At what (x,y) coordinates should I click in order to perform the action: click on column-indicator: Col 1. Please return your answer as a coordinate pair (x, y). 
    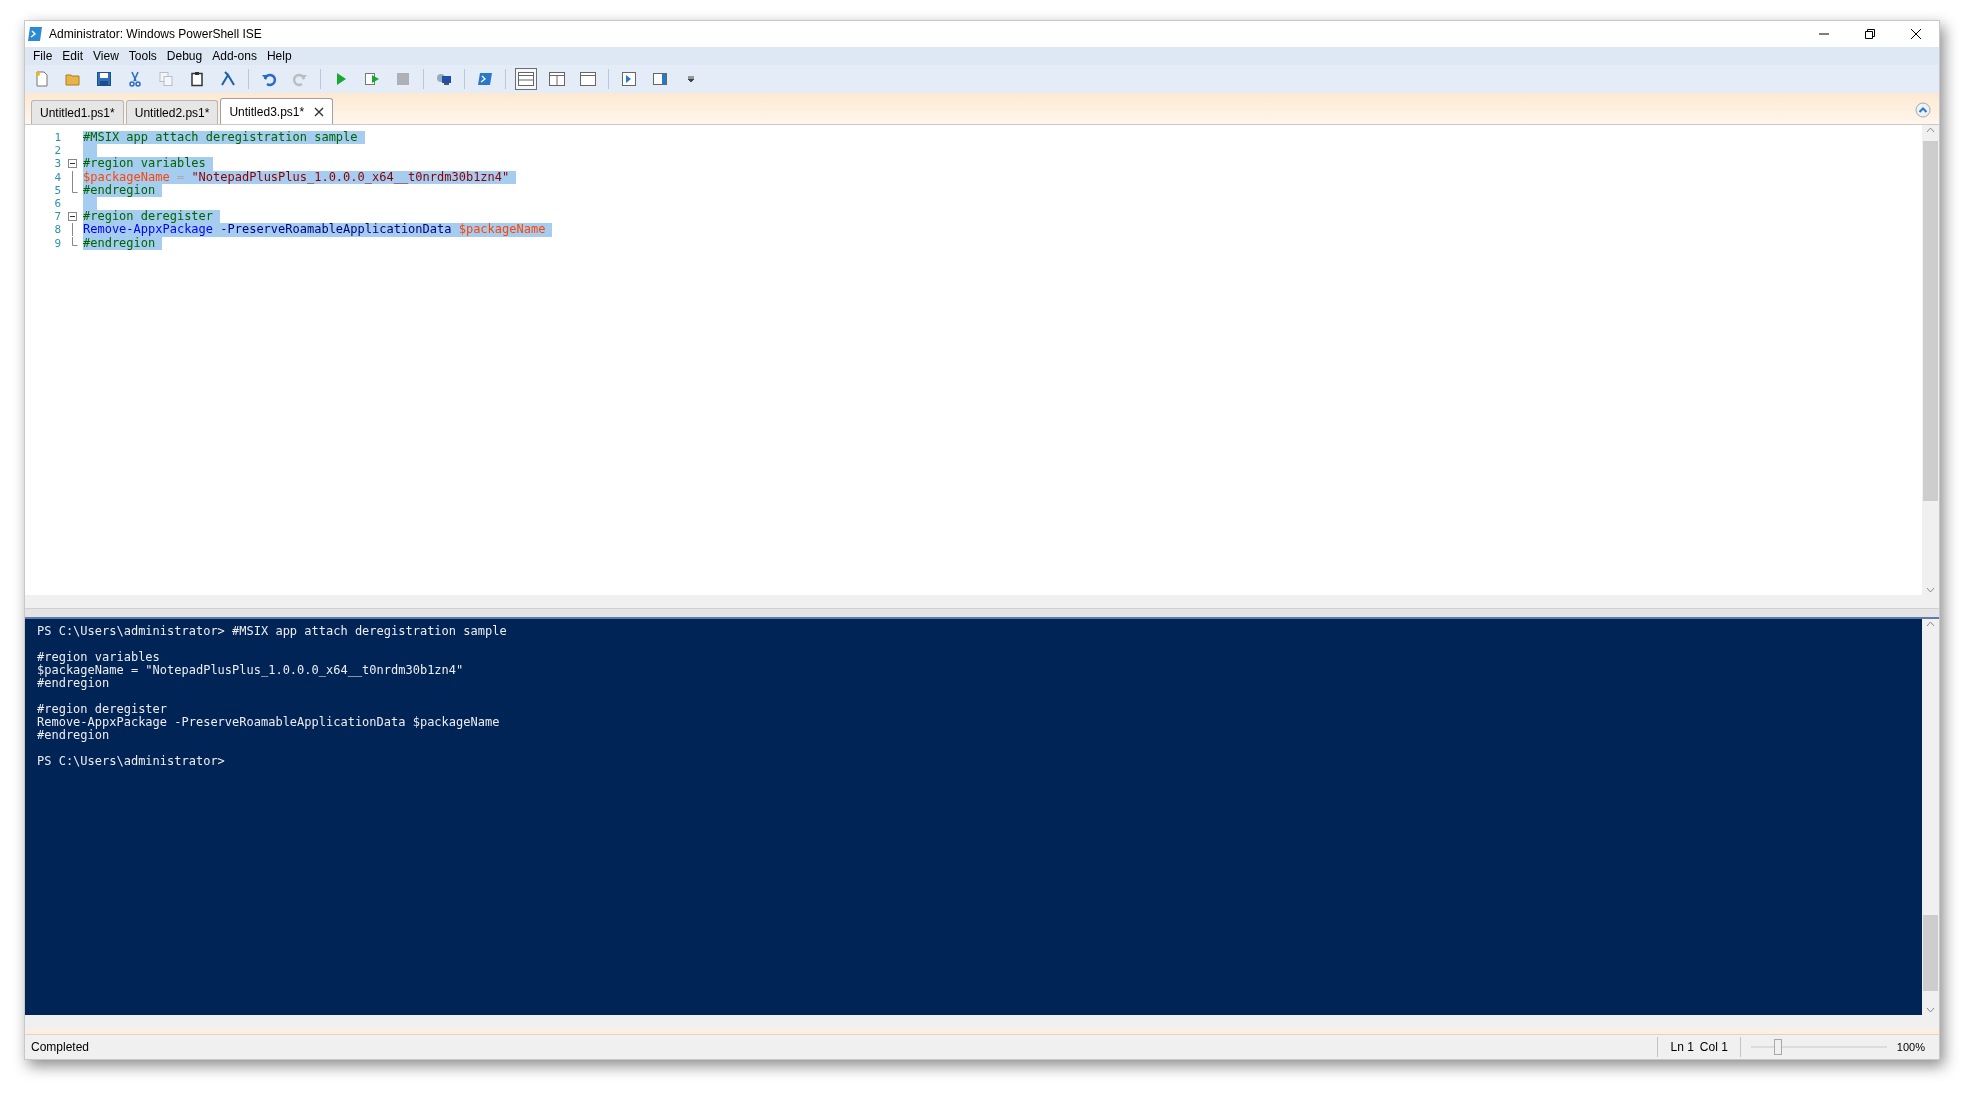
    Looking at the image, I should click on (1713, 1047).